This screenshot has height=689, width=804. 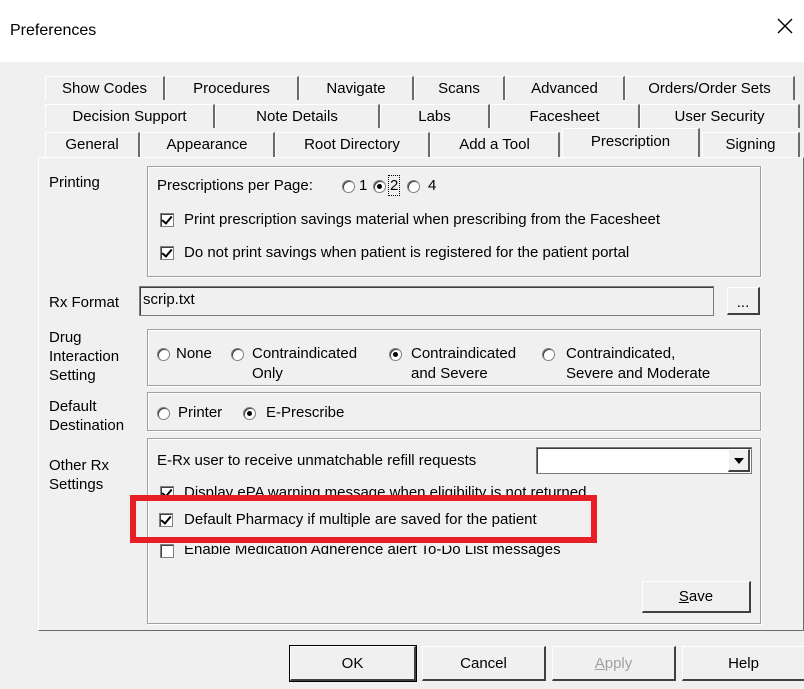 I want to click on title-bar: Preferences, so click(x=402, y=31).